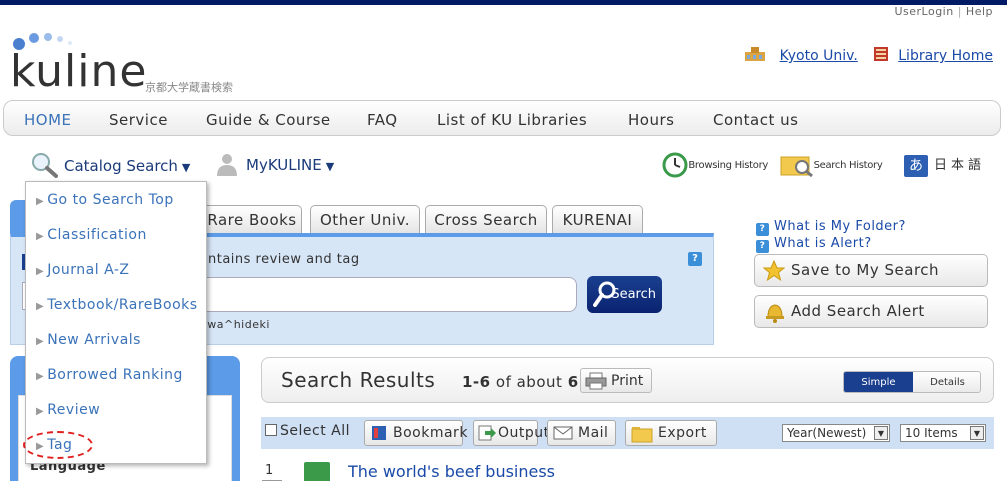 The height and width of the screenshot is (481, 1007). What do you see at coordinates (82, 270) in the screenshot?
I see `dropdown-item-journal-az: ▶ Journal A-Z` at bounding box center [82, 270].